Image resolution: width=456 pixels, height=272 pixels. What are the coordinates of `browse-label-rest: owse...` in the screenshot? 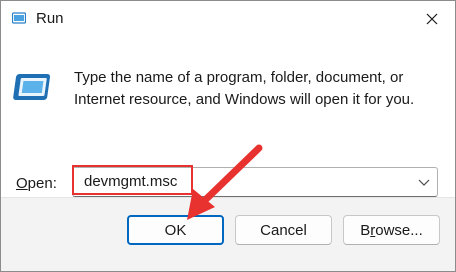 It's located at (399, 230).